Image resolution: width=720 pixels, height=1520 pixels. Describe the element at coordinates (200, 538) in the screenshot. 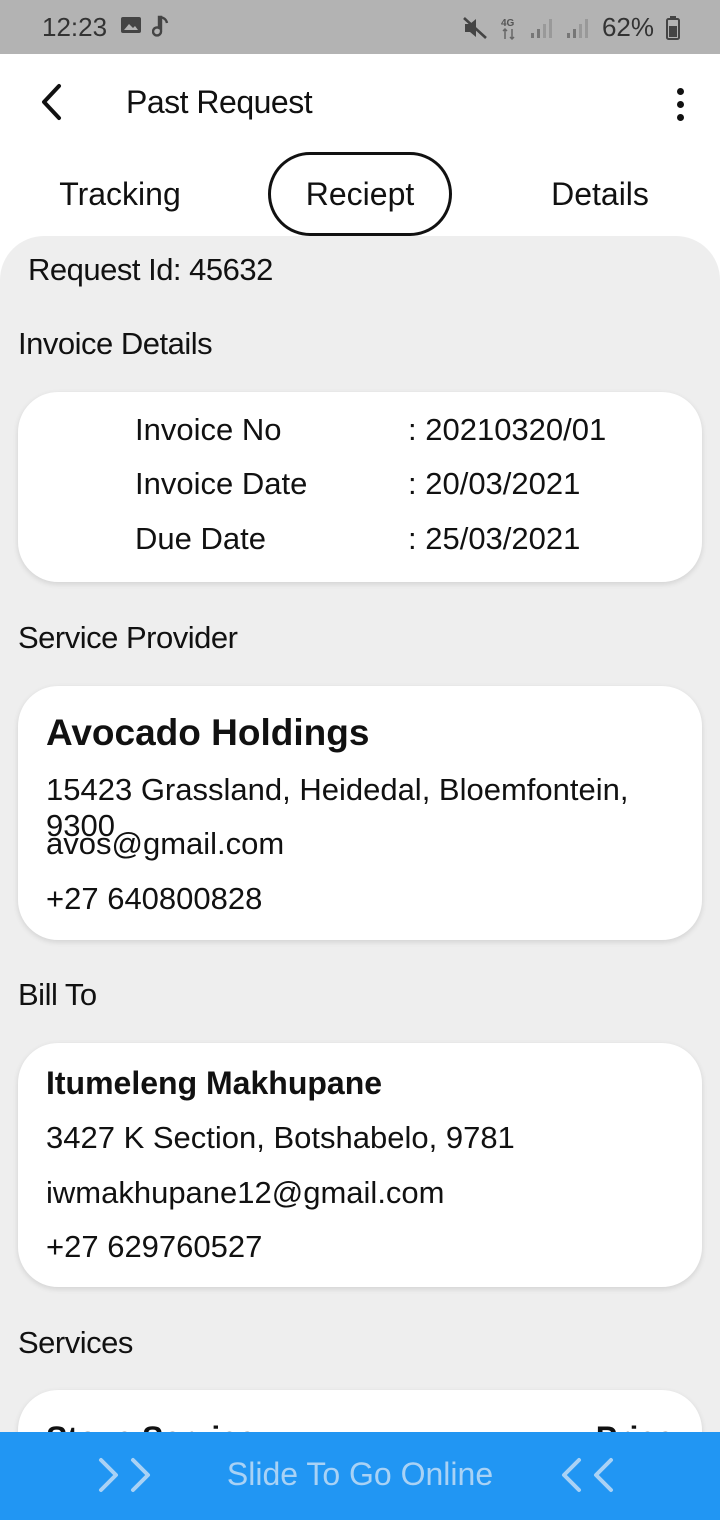

I see `invoice-key: Due Date` at that location.